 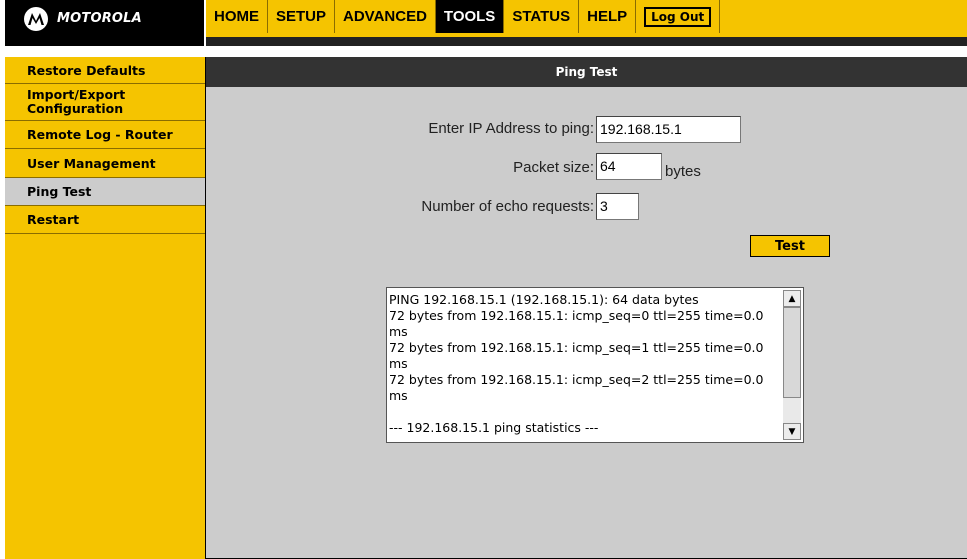 I want to click on sidebar-item-import-export: Import/Export Configuration, so click(x=105, y=102).